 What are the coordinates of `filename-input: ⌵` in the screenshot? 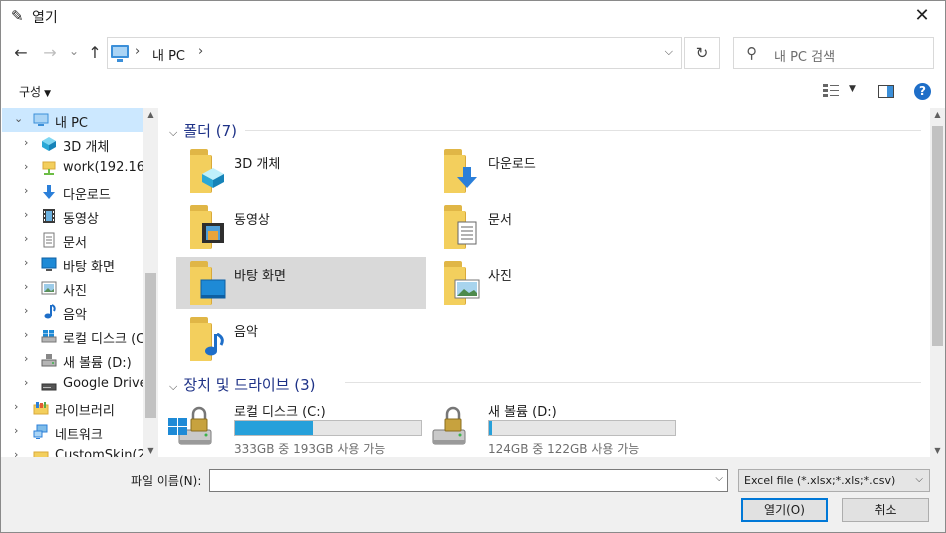 It's located at (468, 480).